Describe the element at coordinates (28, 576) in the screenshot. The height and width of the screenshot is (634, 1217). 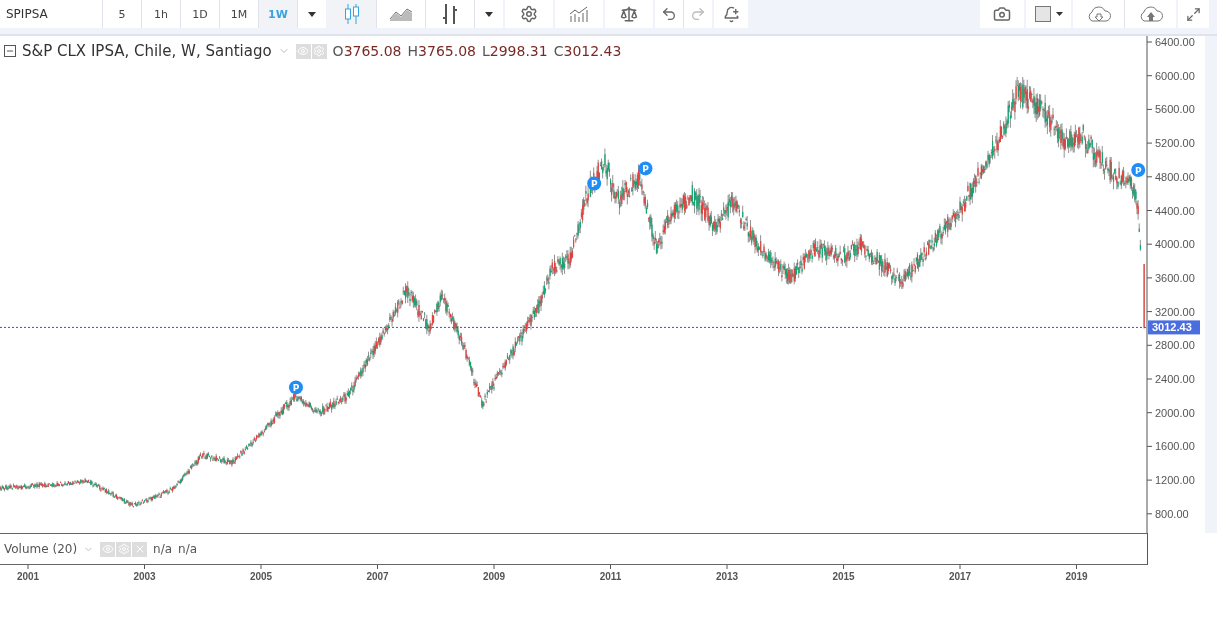
I see `time-tick-label: 2001` at that location.